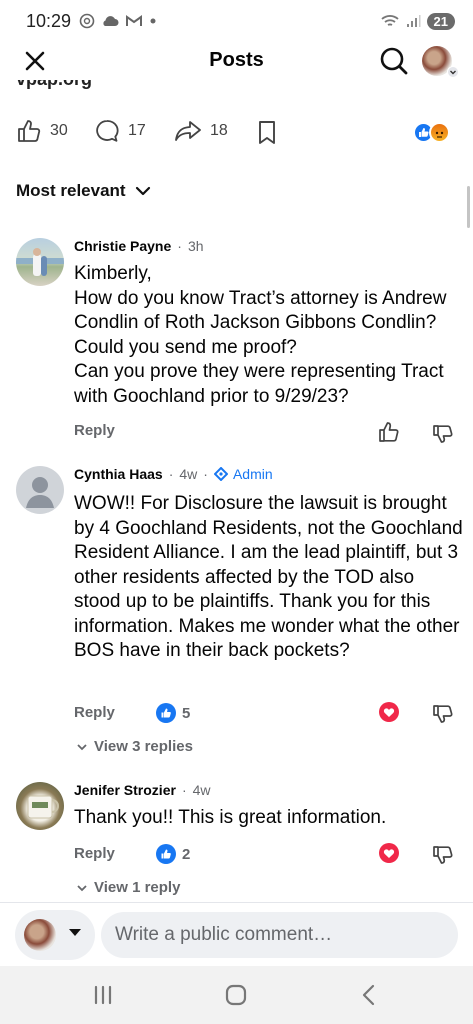  Describe the element at coordinates (71, 190) in the screenshot. I see `sort-label: Most relevant` at that location.